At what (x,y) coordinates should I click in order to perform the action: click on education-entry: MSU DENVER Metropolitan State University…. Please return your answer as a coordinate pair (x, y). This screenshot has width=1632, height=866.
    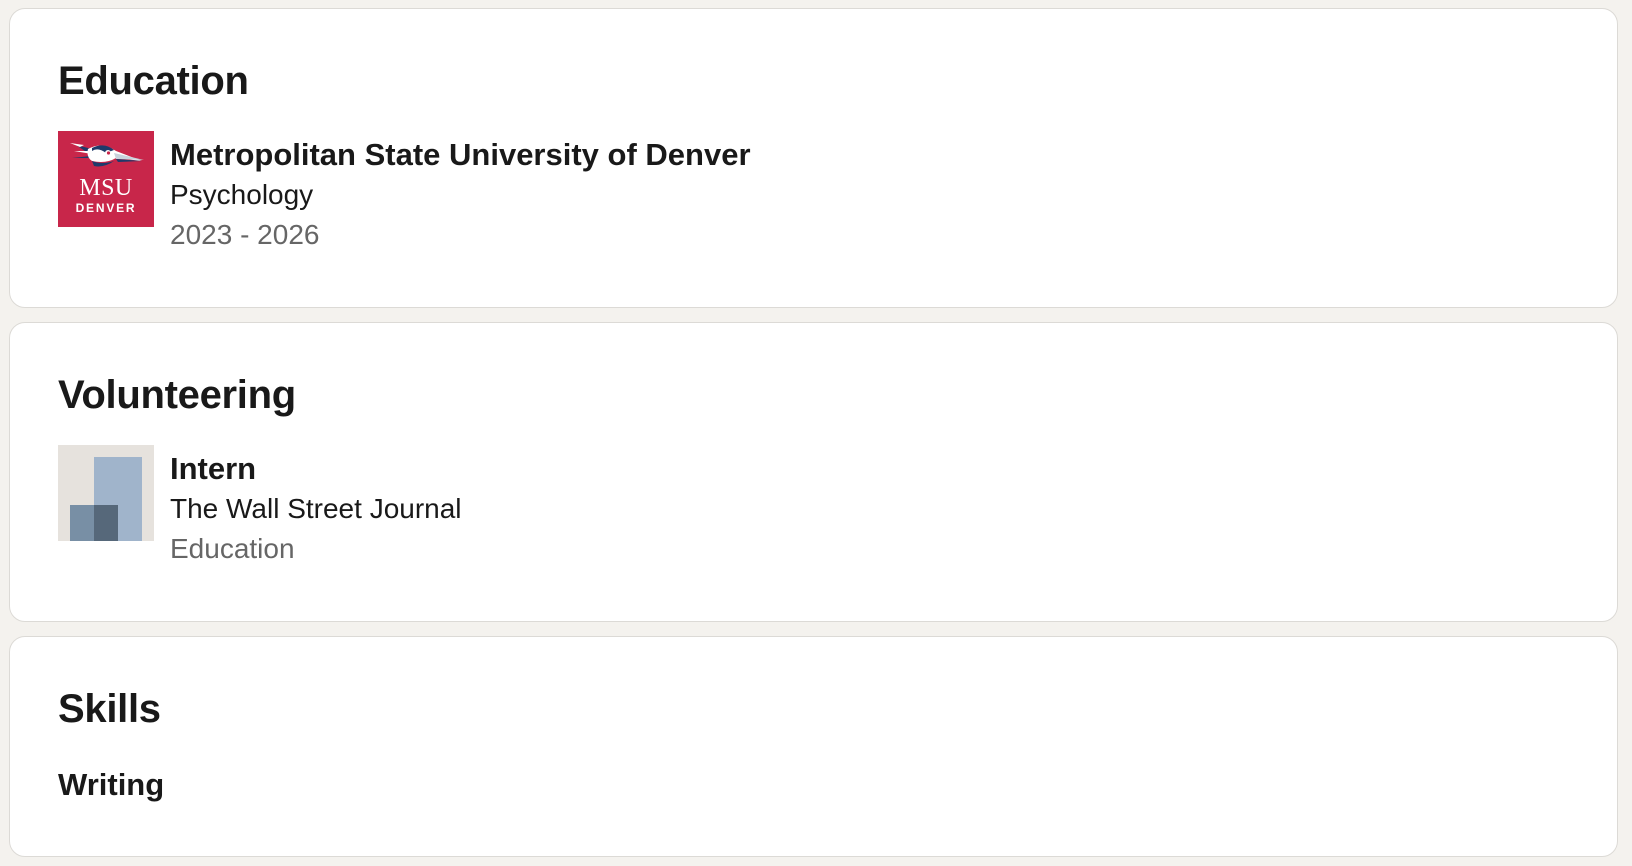
    Looking at the image, I should click on (404, 193).